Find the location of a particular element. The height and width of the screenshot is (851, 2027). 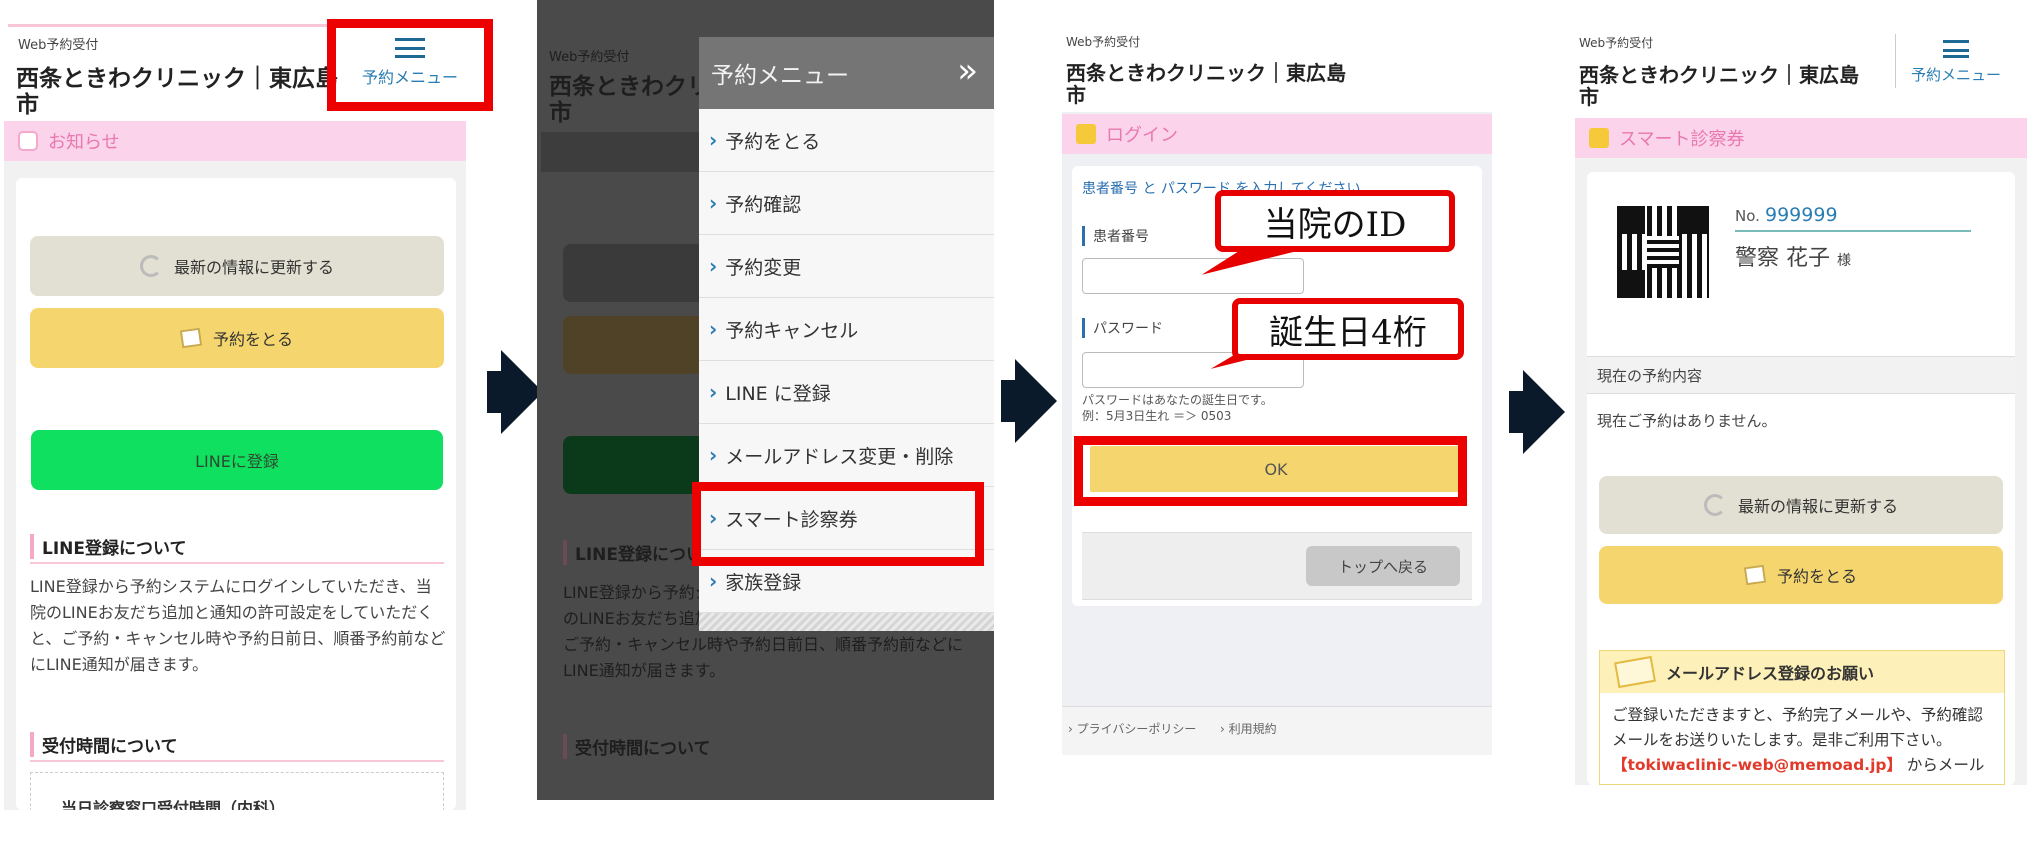

email-request-text-2: からメール is located at coordinates (1945, 765).